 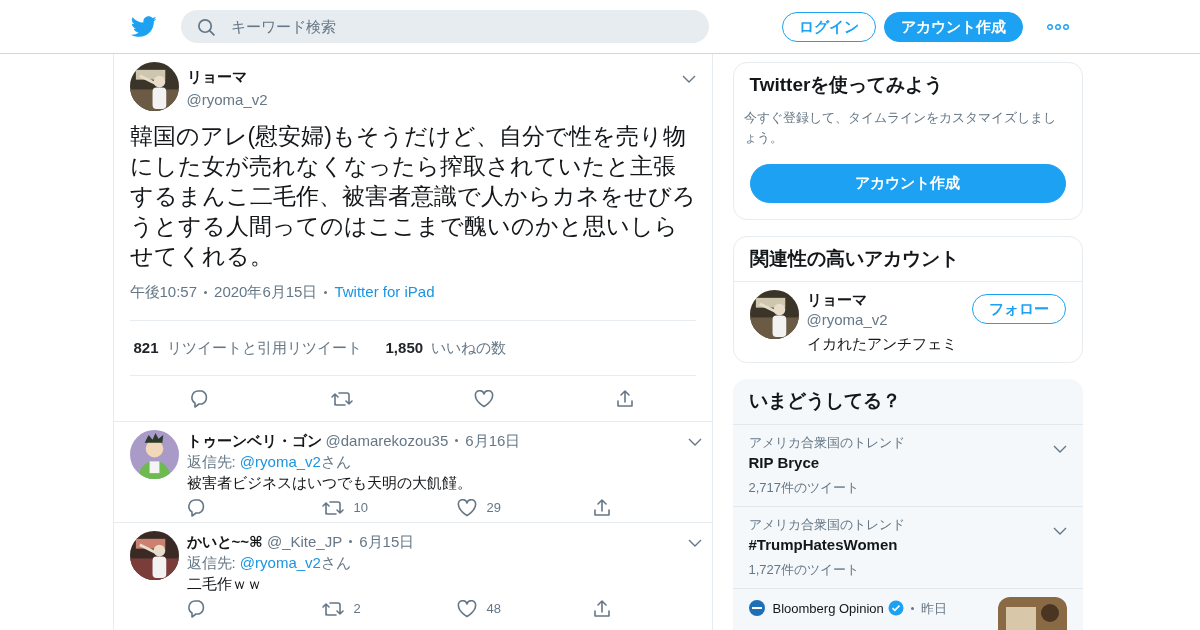 I want to click on account-handle: @ryoma_v2, so click(x=885, y=320).